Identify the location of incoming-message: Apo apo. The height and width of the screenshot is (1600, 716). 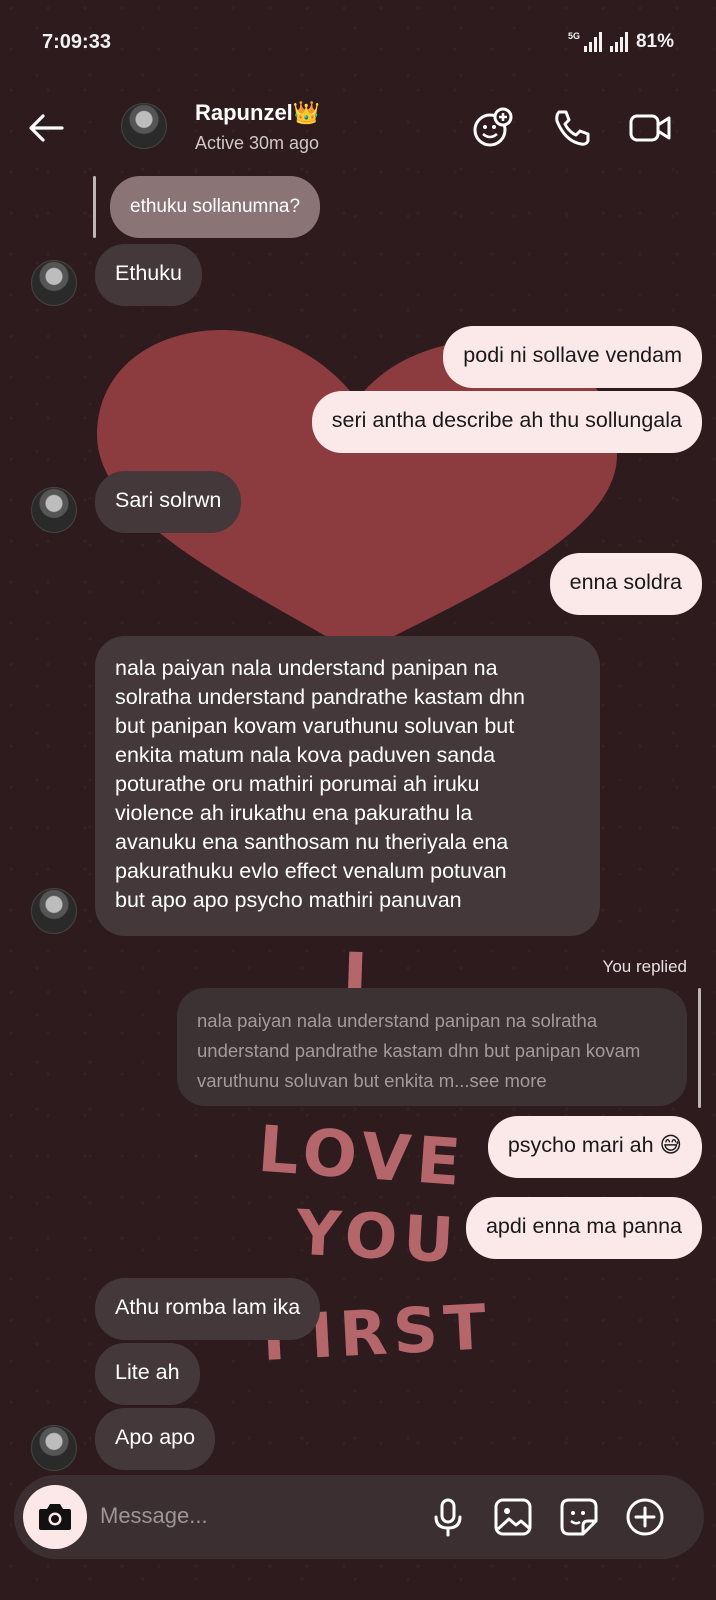
(155, 1439).